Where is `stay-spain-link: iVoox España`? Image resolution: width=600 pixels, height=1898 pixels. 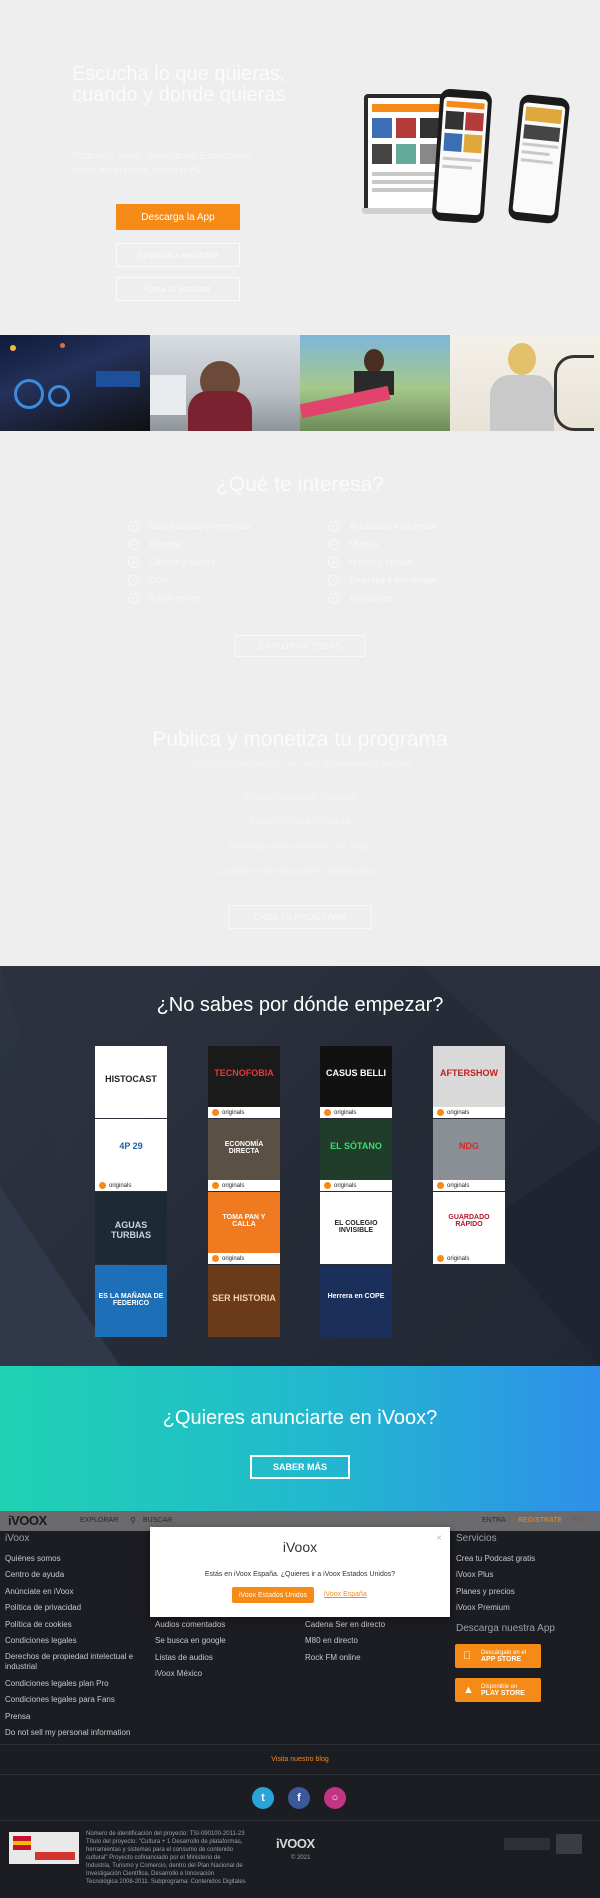 stay-spain-link: iVoox España is located at coordinates (345, 1594).